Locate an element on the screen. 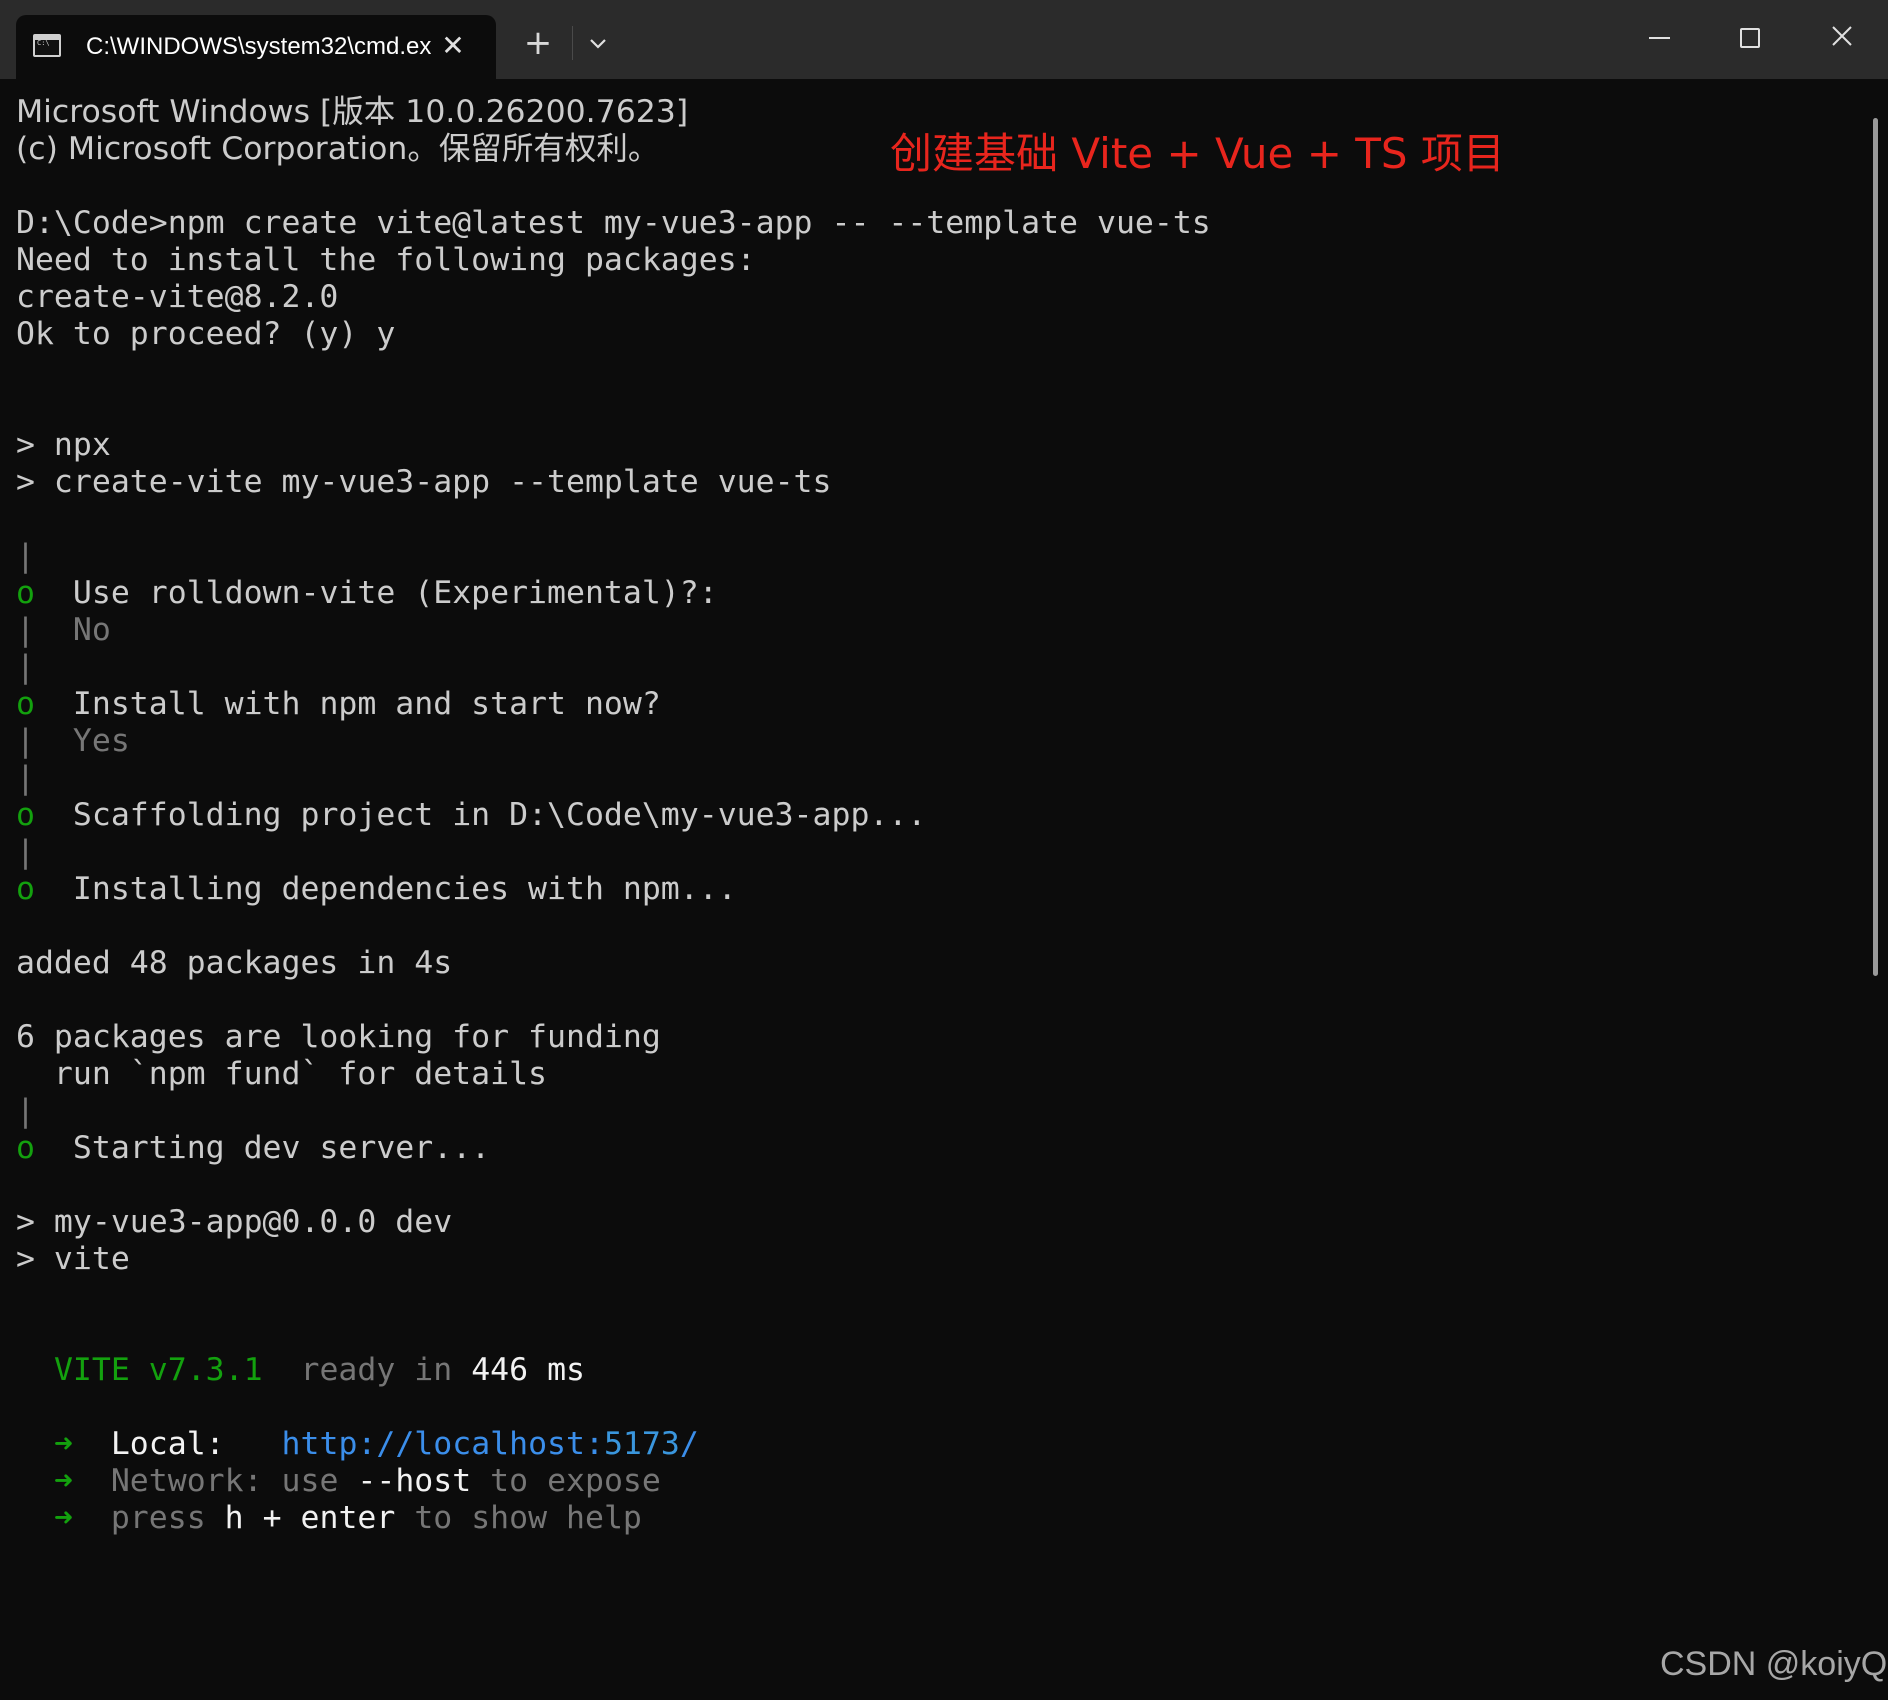 The height and width of the screenshot is (1700, 1888). prompt-question: Install with npm and start now? is located at coordinates (366, 704).